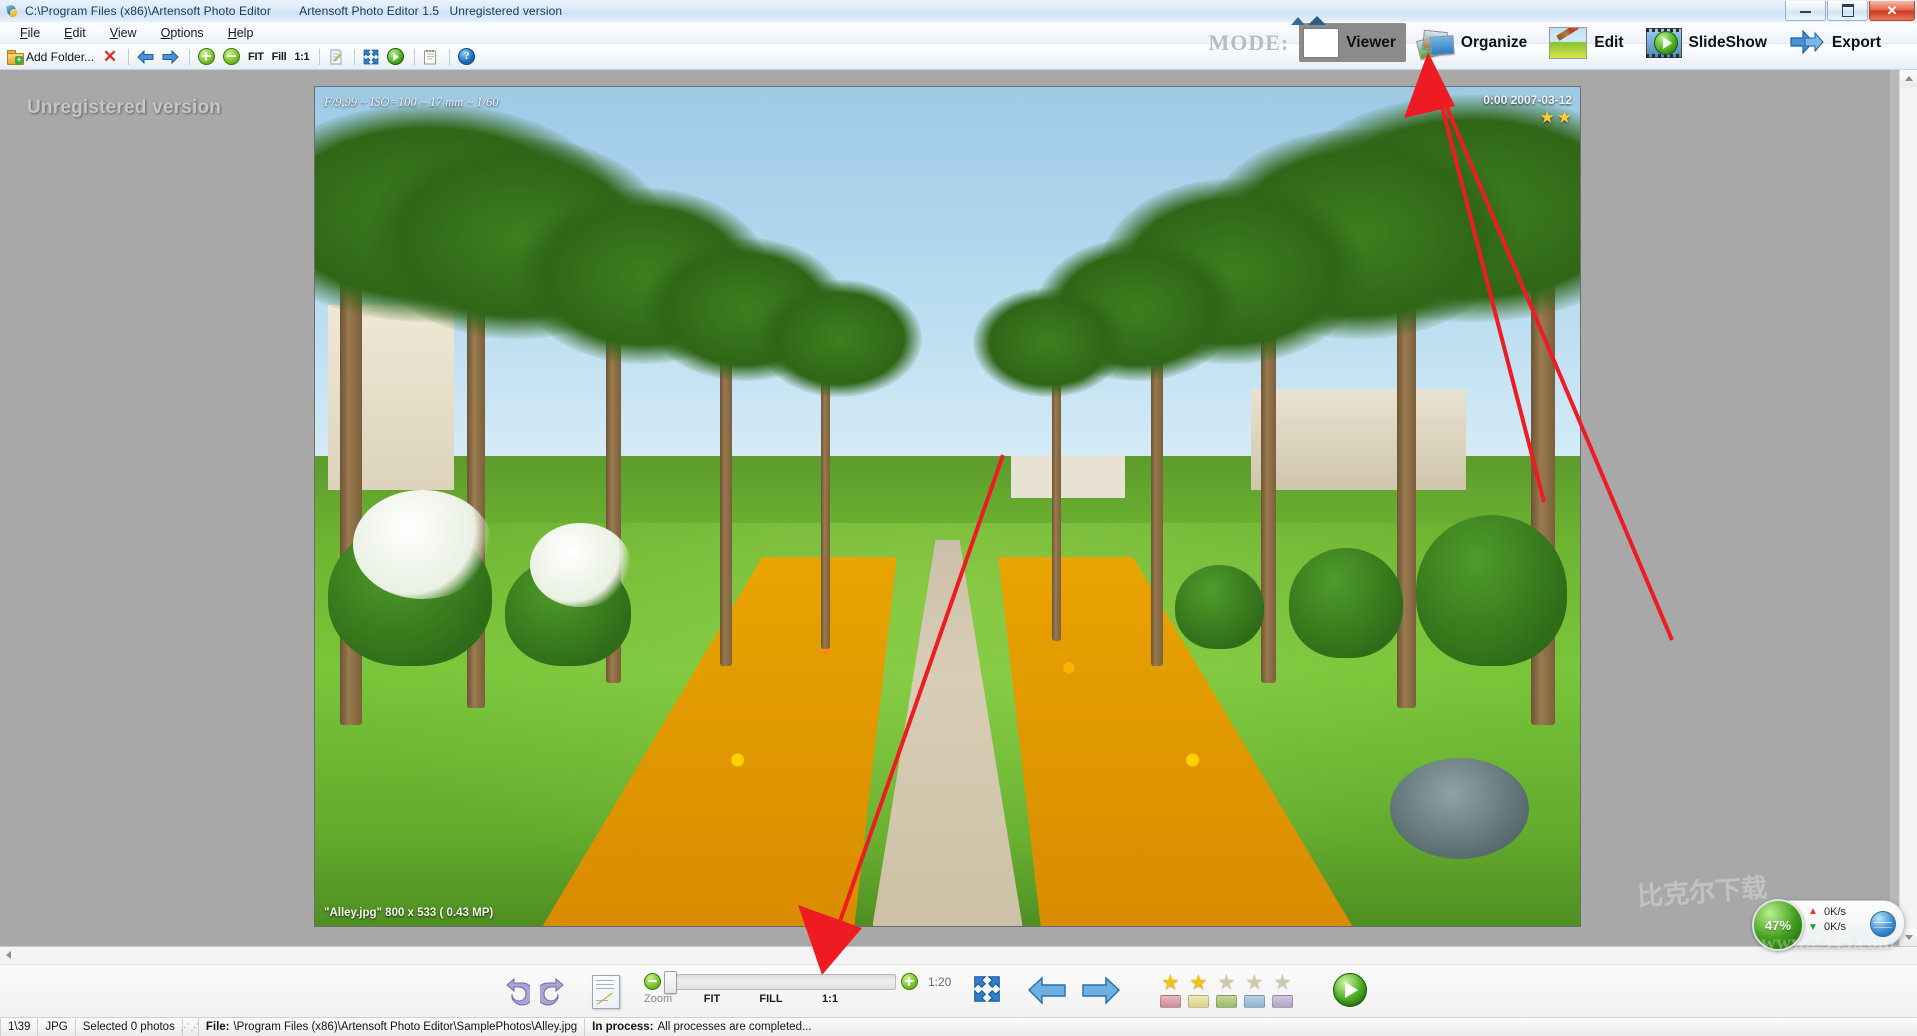 The width and height of the screenshot is (1917, 1036). I want to click on mode-label-slideshow: SlideShow, so click(1727, 42).